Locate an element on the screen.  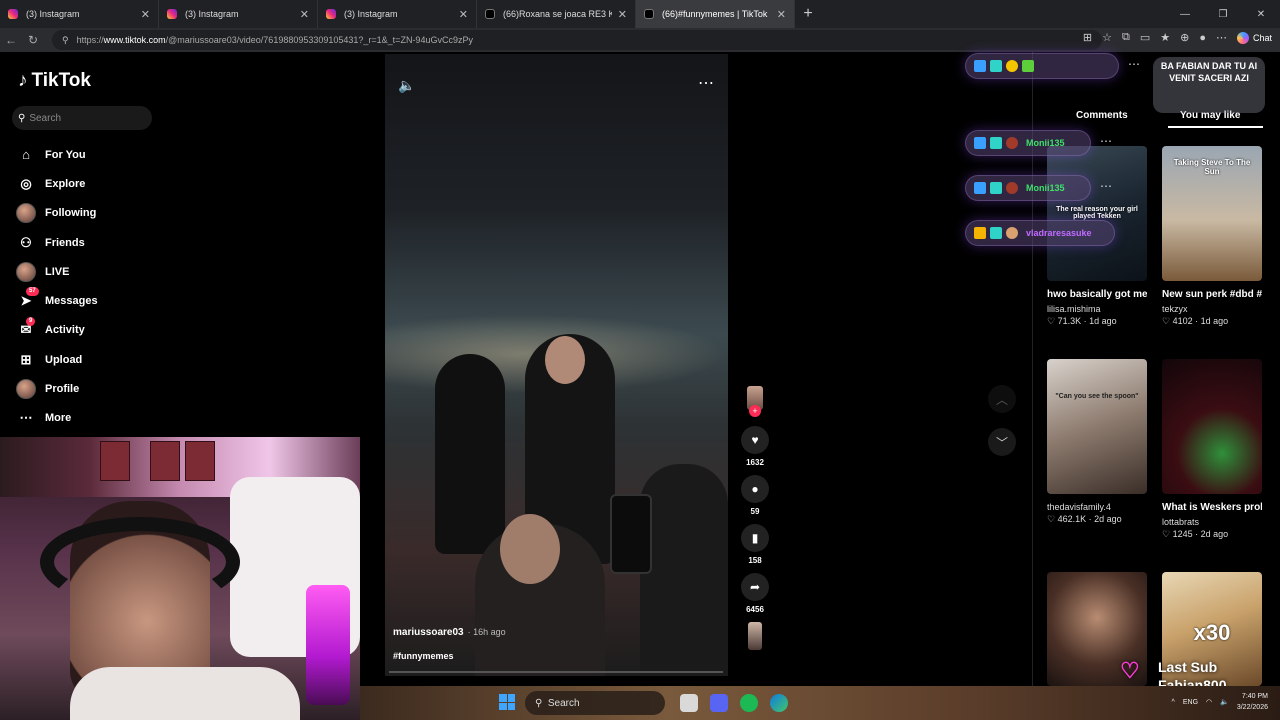
previous-video-button: ︿ is located at coordinates (1002, 399).